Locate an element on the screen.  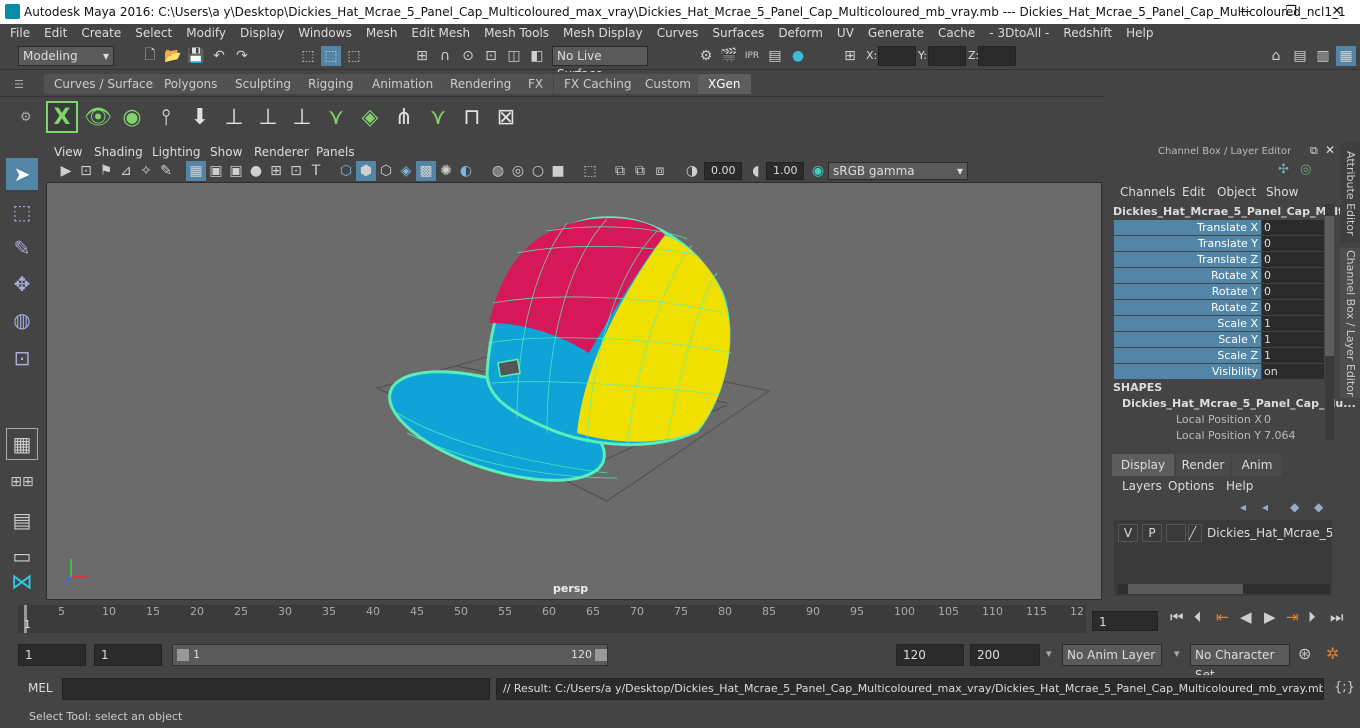
layer-menu-help: Help is located at coordinates (1239, 486).